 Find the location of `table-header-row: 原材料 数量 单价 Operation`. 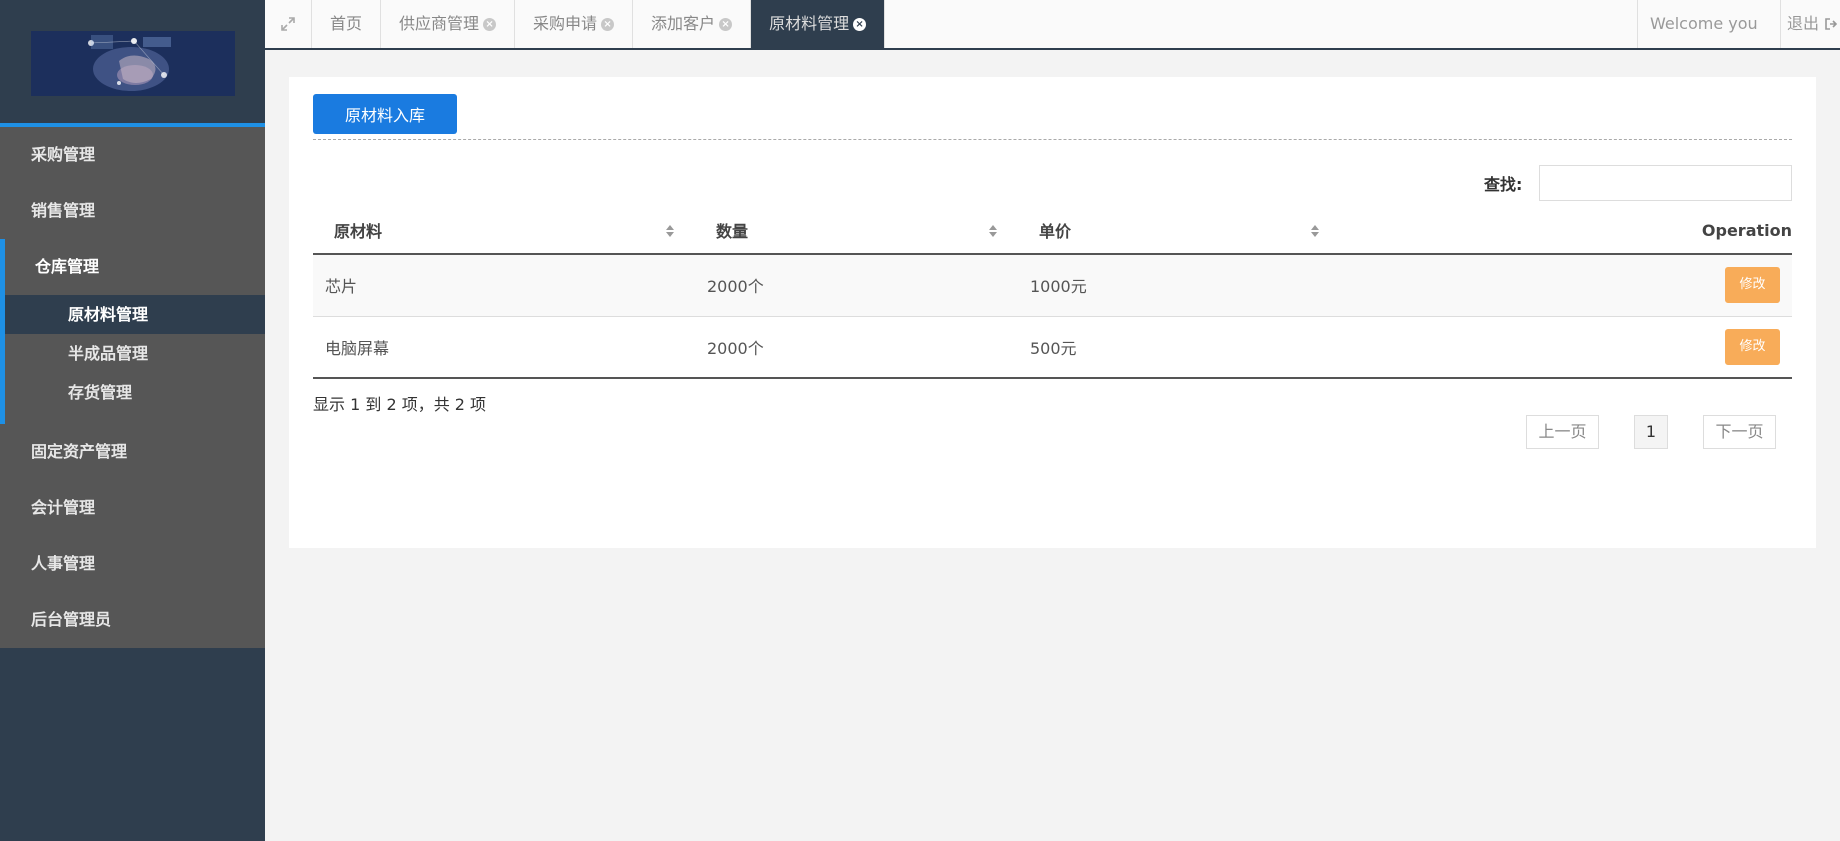

table-header-row: 原材料 数量 单价 Operation is located at coordinates (1052, 231).